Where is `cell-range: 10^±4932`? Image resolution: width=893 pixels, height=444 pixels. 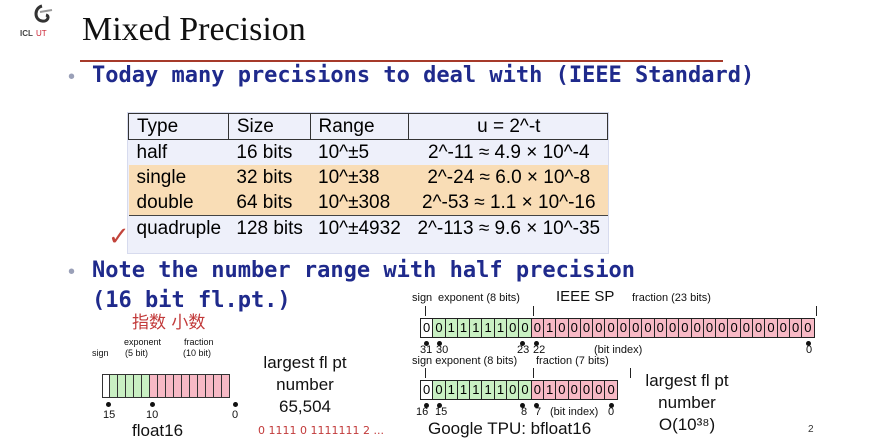 cell-range: 10^±4932 is located at coordinates (359, 228).